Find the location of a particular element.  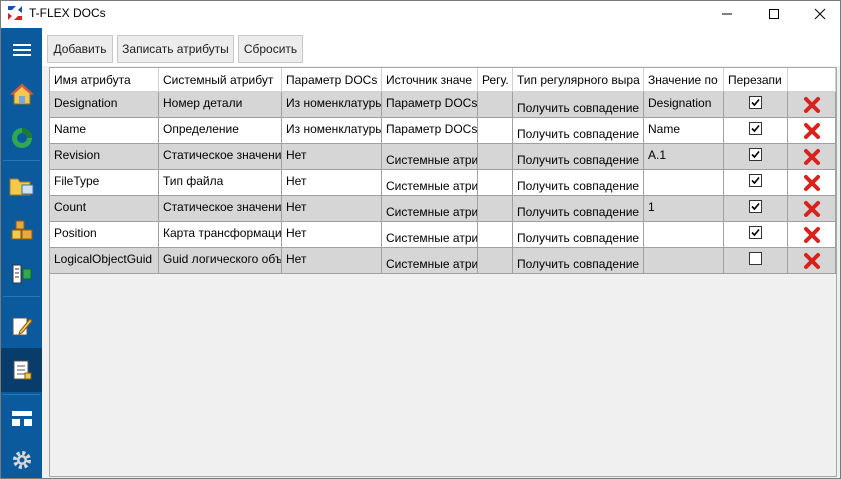

column-header: Имя атрибута is located at coordinates (104, 80).